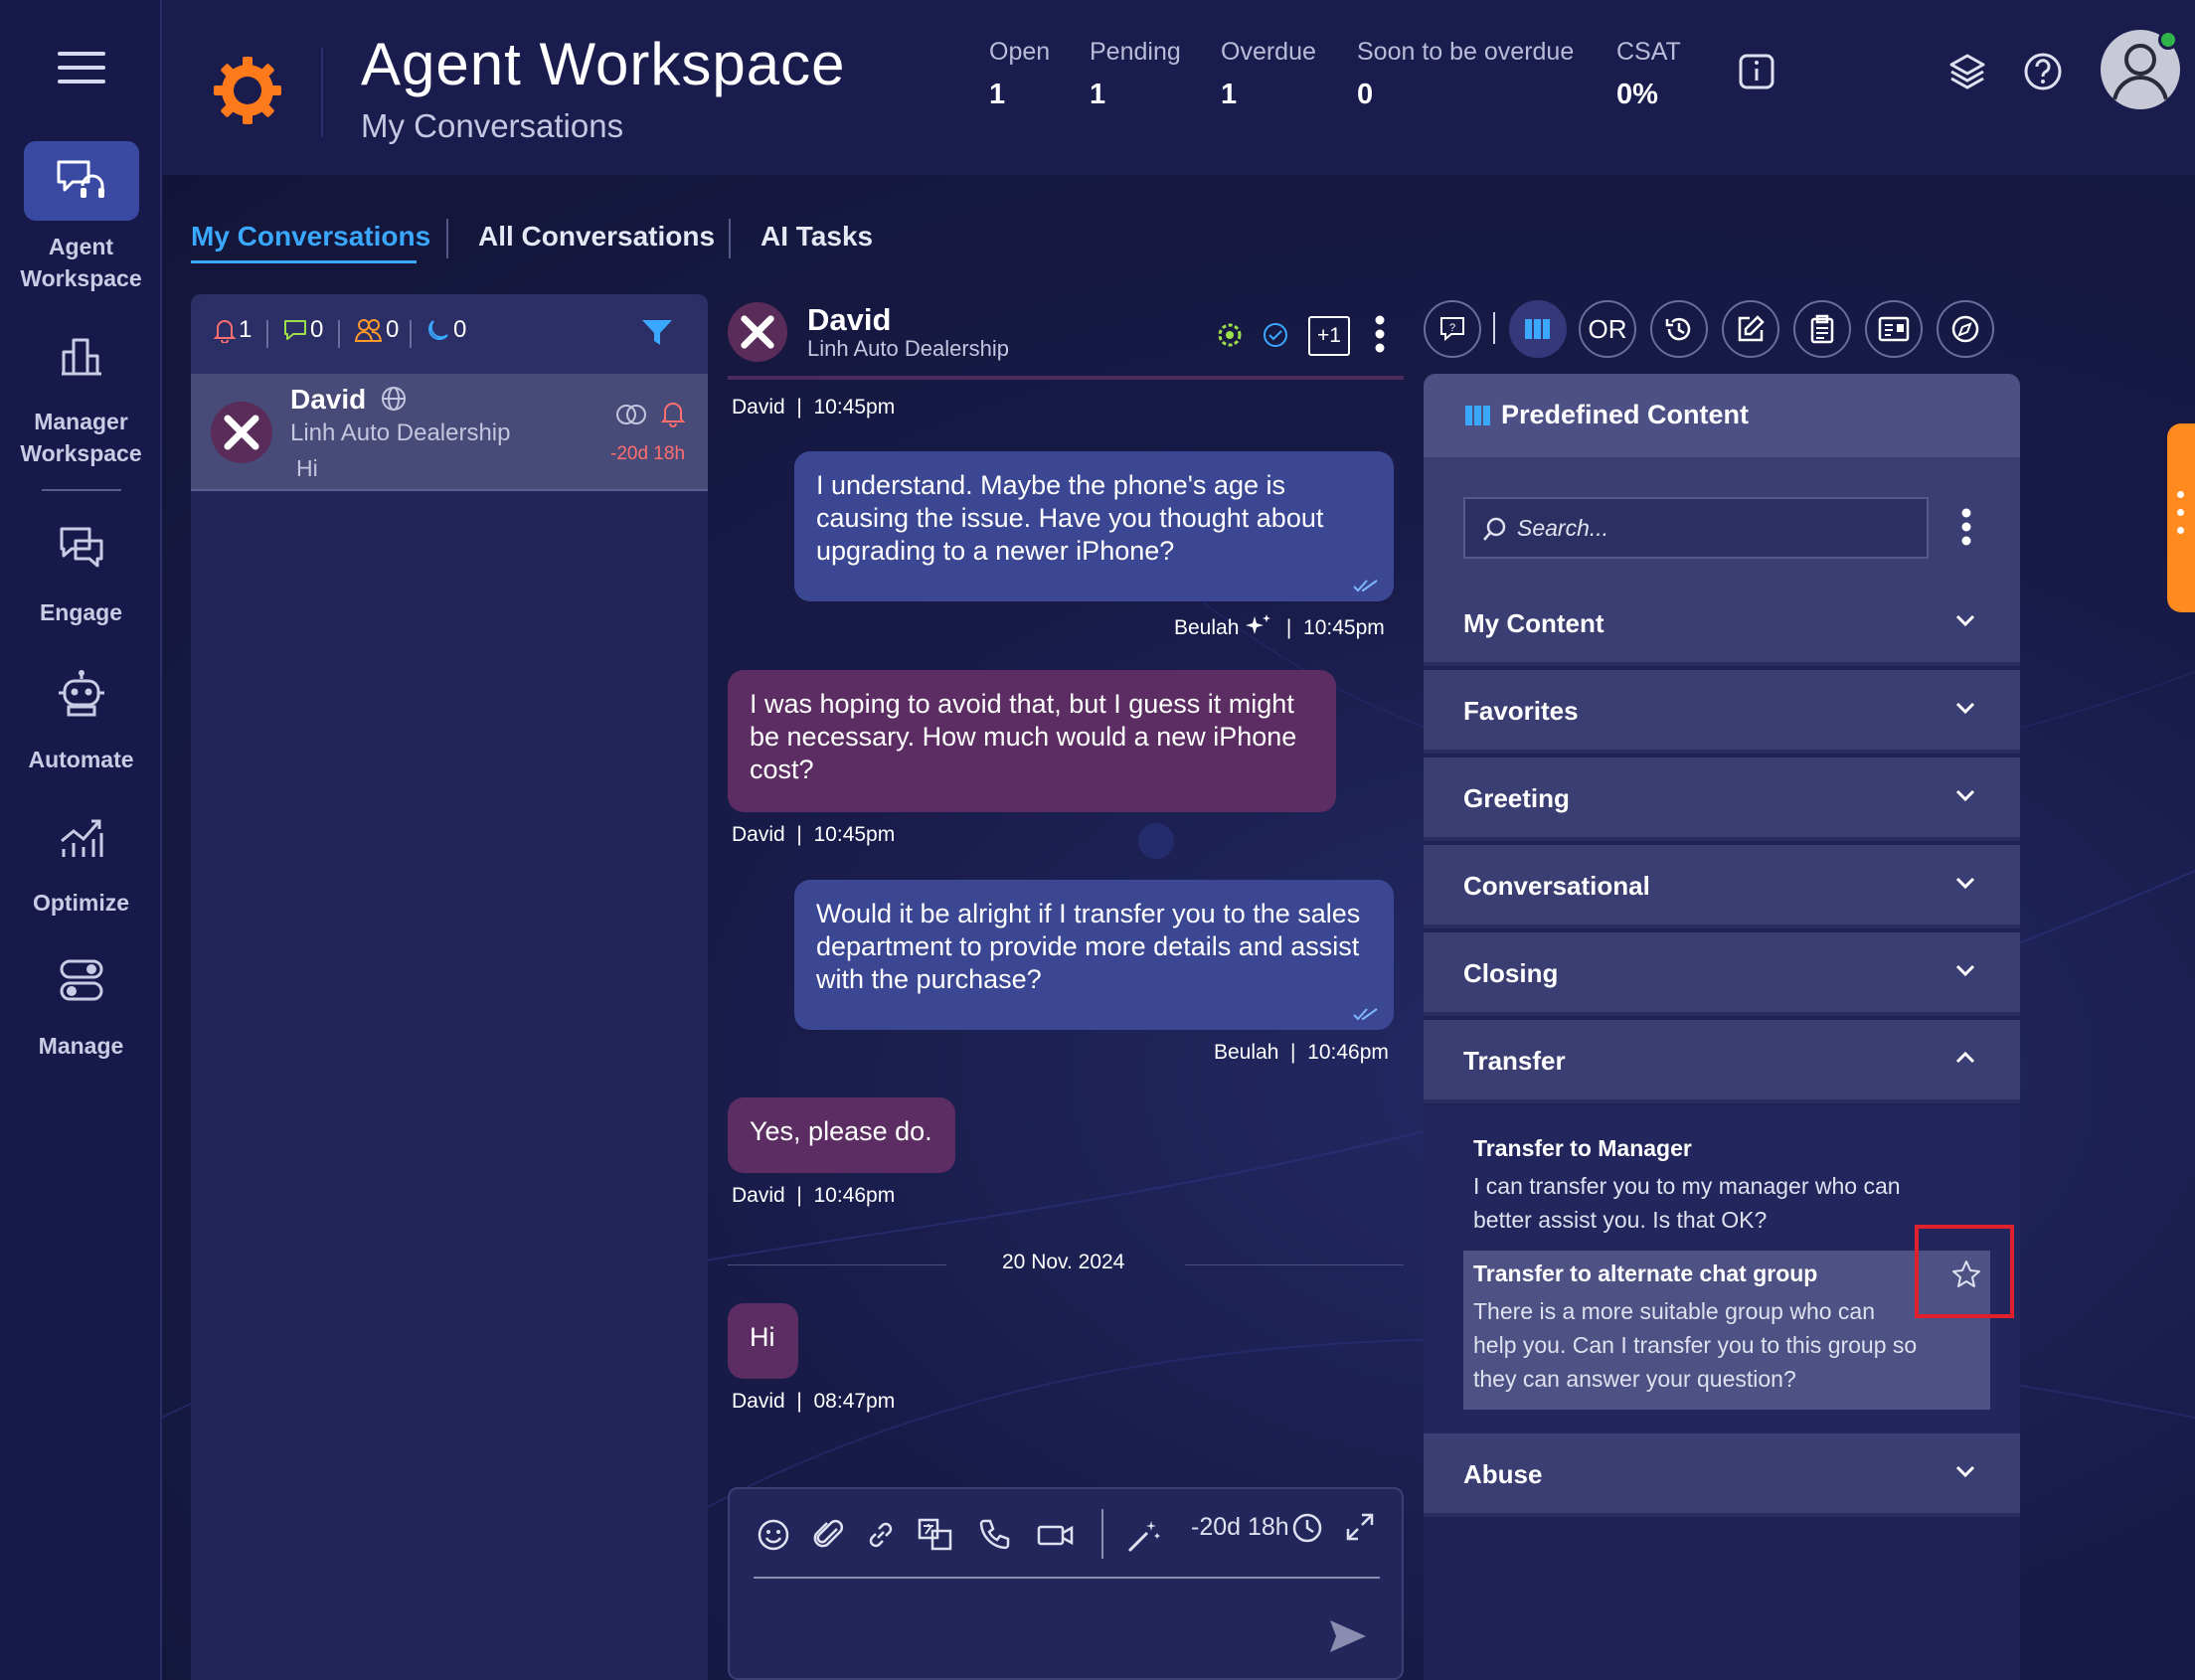 The height and width of the screenshot is (1680, 2195). I want to click on template-title: Transfer to alternate chat group, so click(1645, 1273).